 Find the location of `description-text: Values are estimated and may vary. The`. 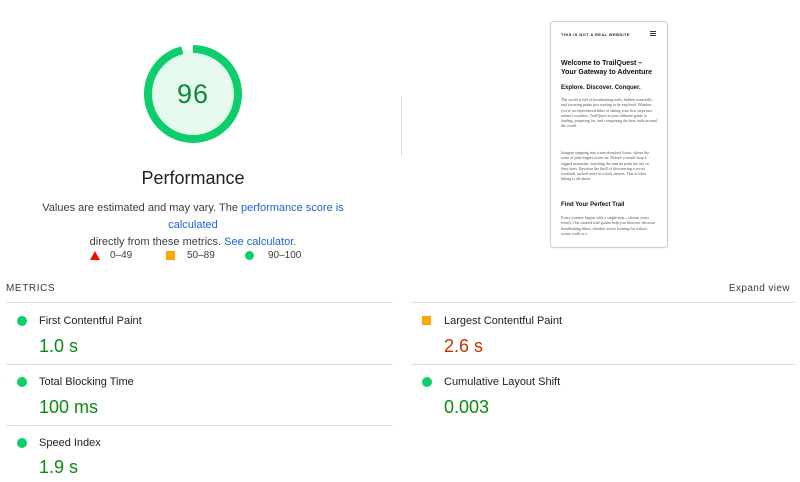

description-text: Values are estimated and may vary. The is located at coordinates (141, 208).